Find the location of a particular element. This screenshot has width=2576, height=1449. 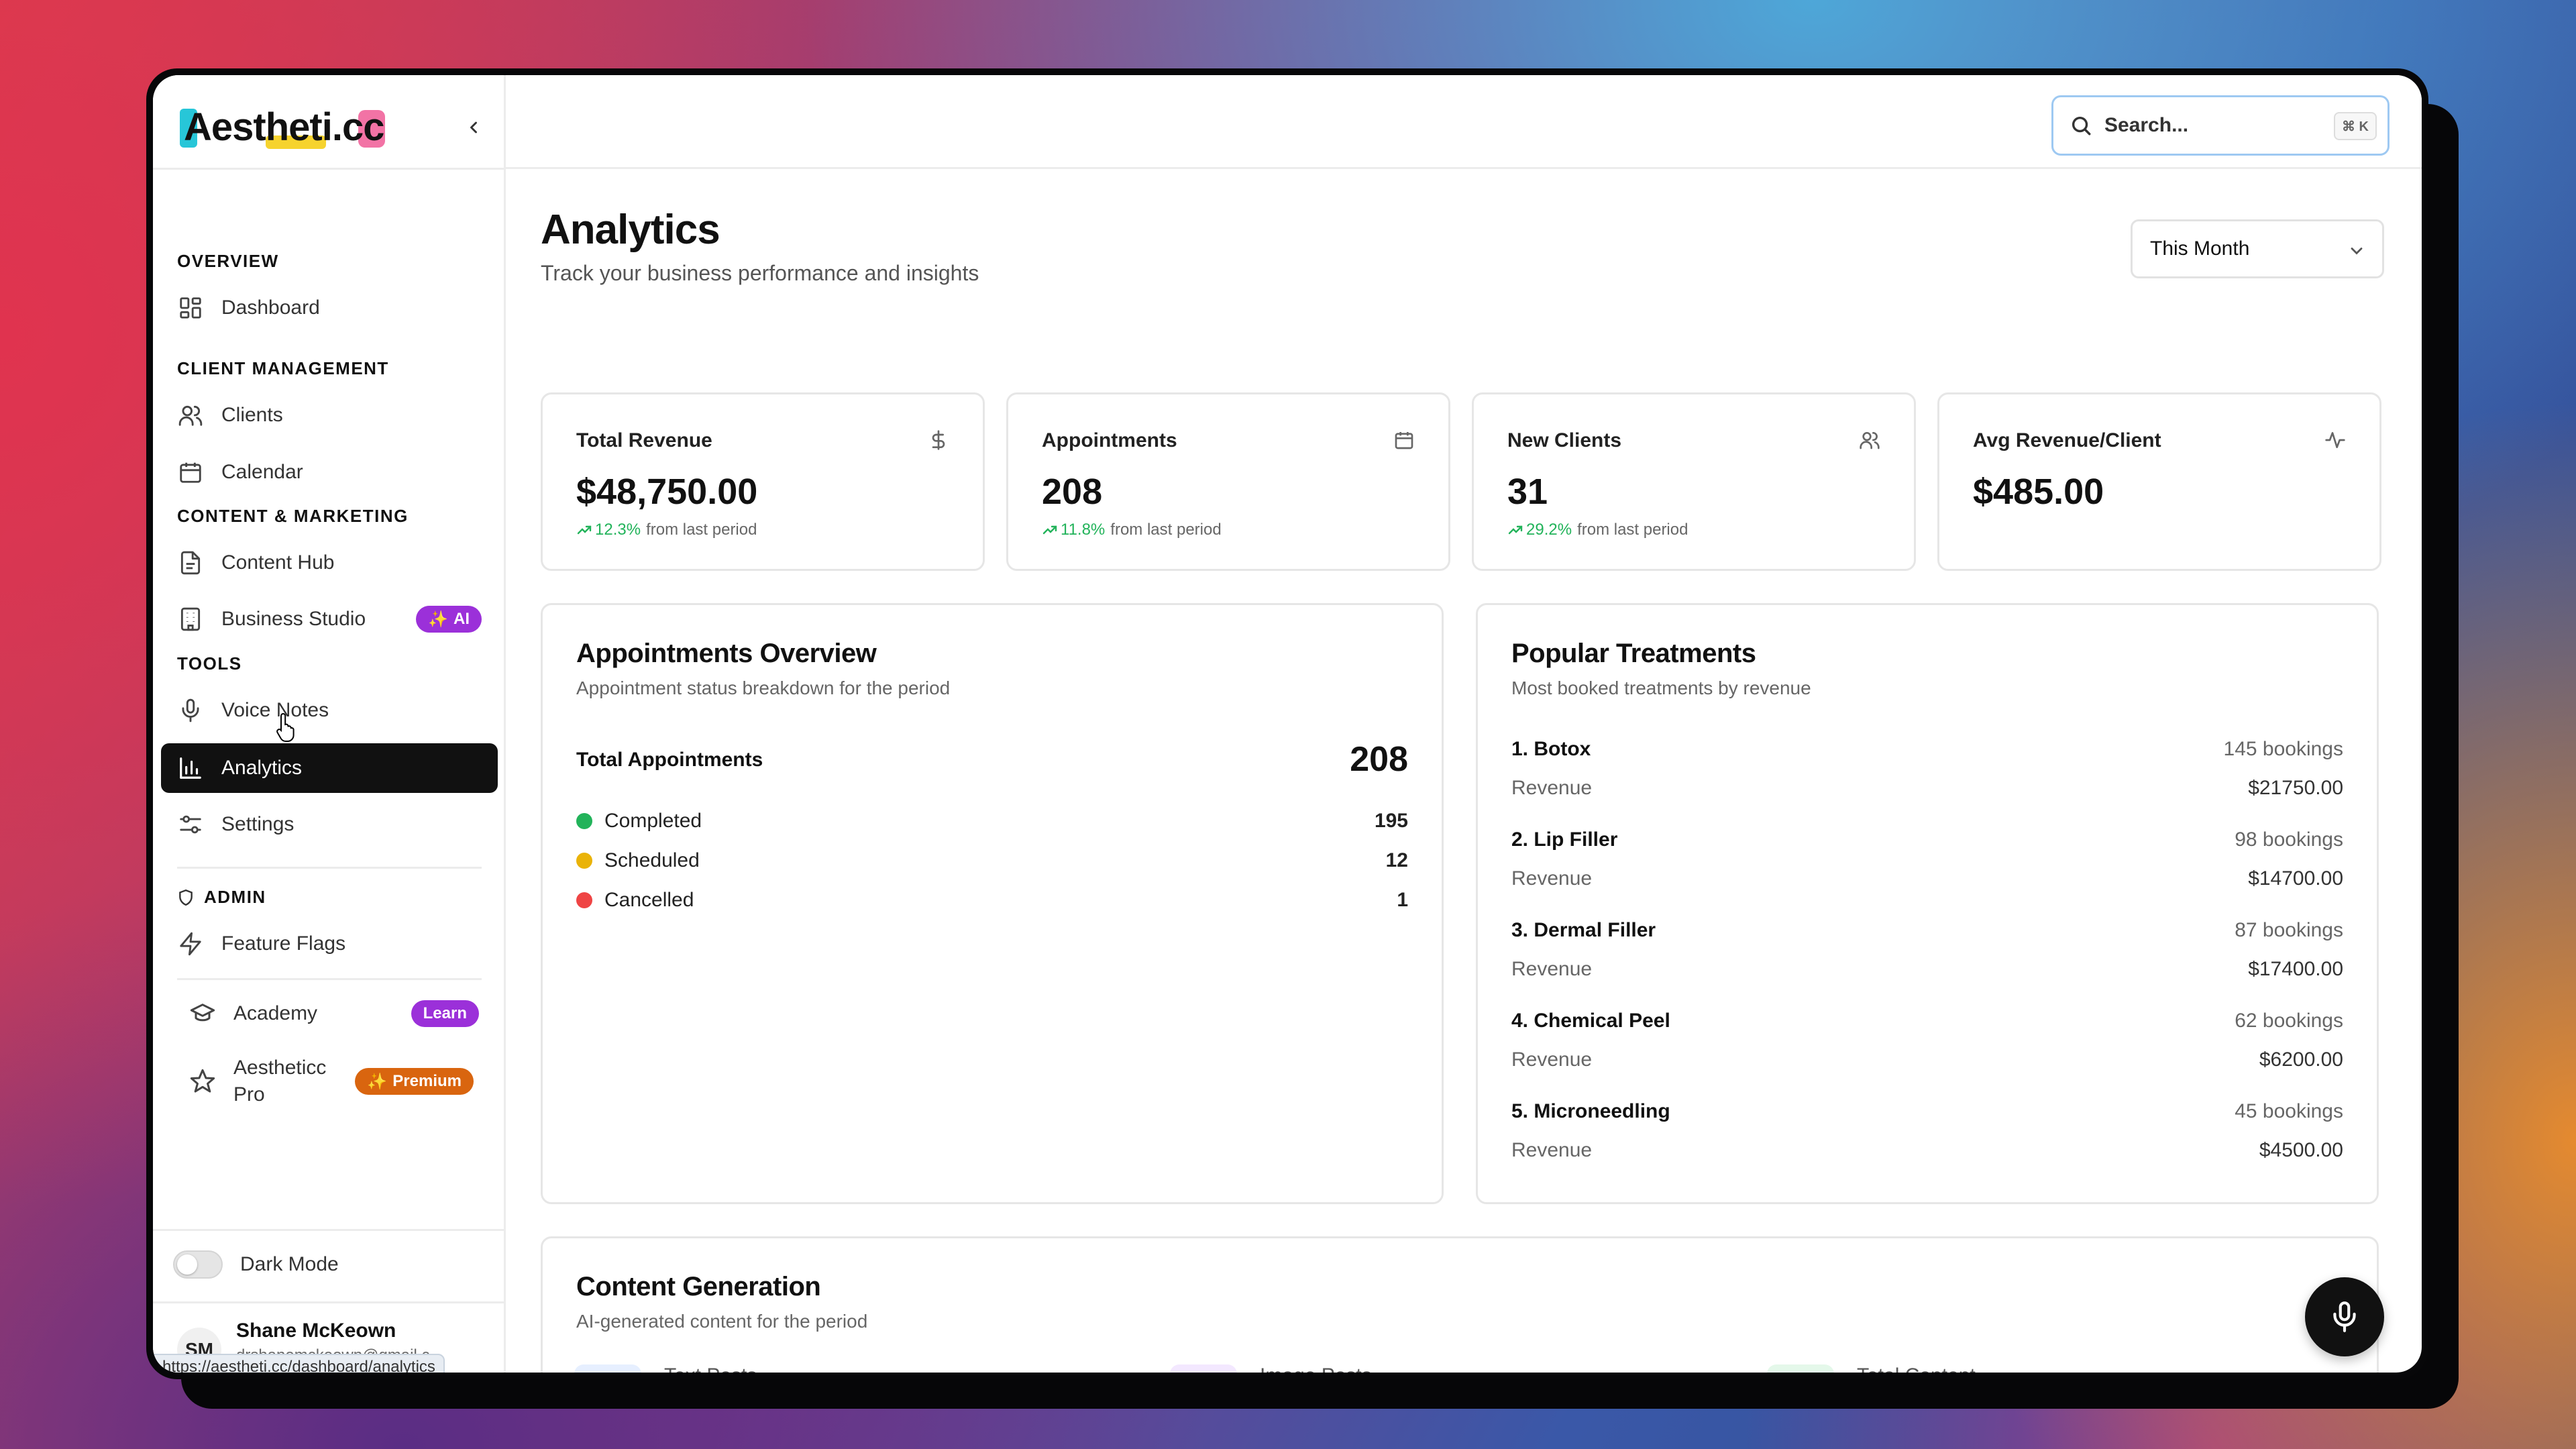

content-stat-label: Text Posts is located at coordinates (710, 1368).